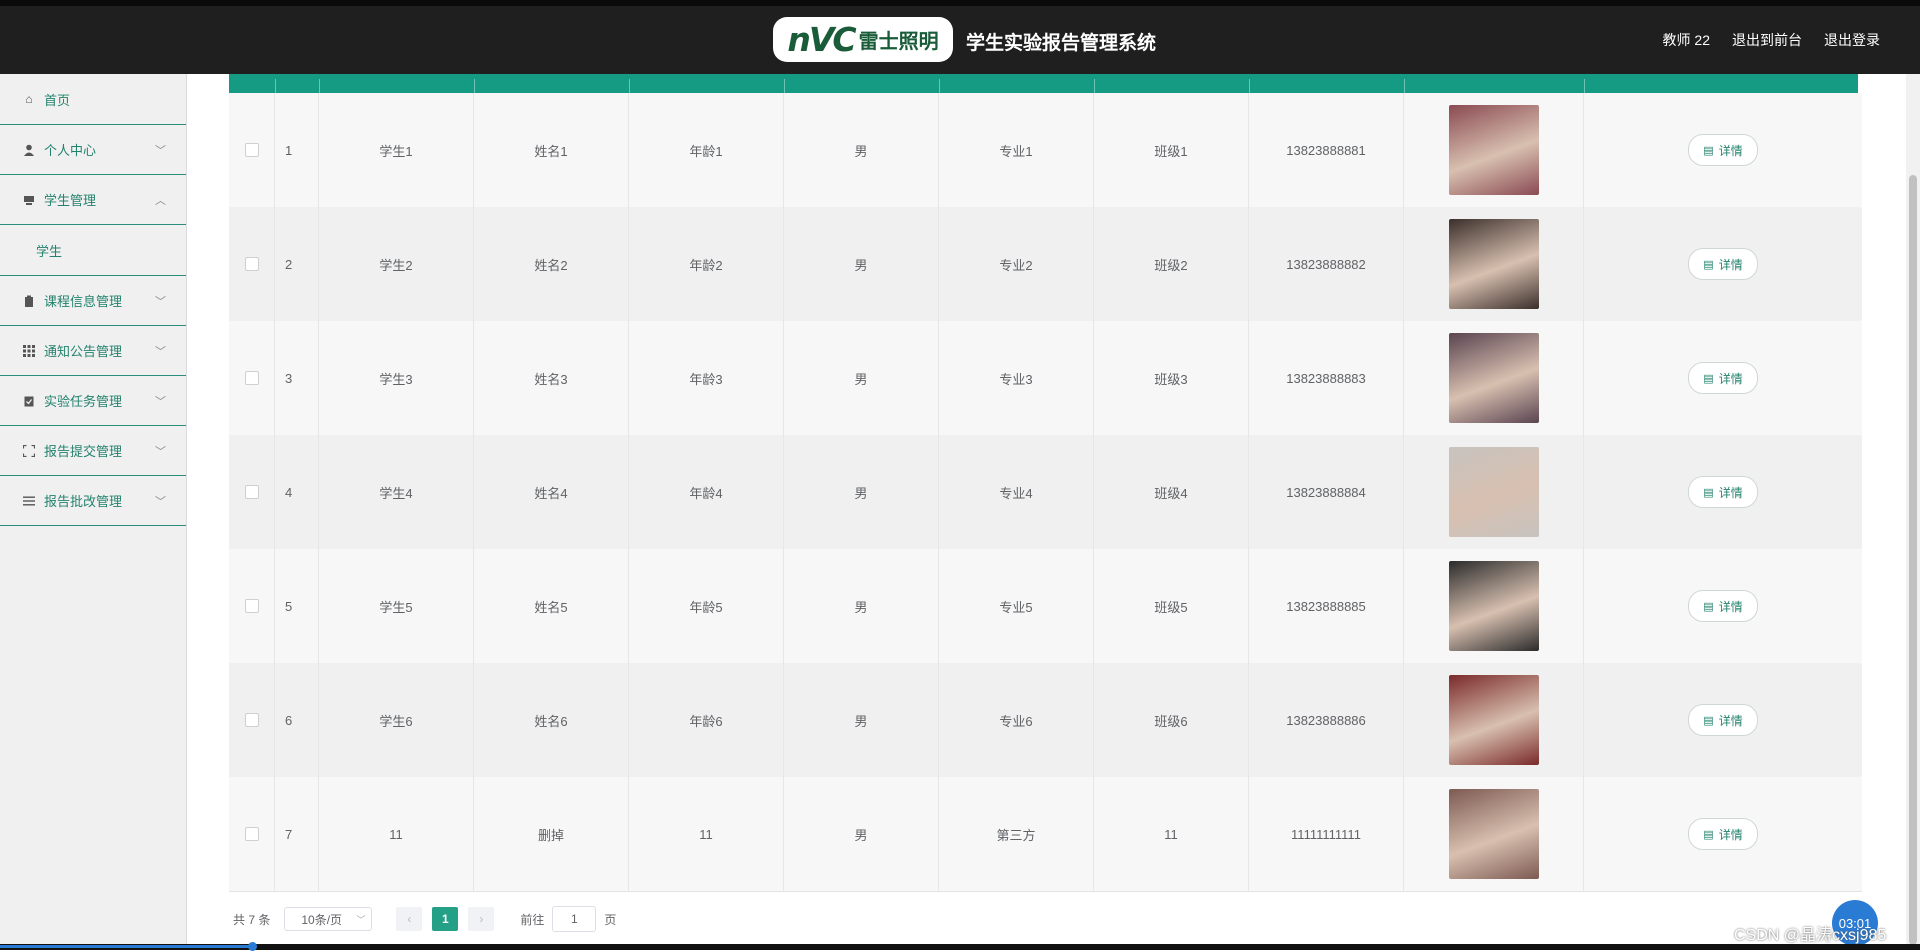 The height and width of the screenshot is (951, 1920). What do you see at coordinates (297, 720) in the screenshot?
I see `row-index: 6` at bounding box center [297, 720].